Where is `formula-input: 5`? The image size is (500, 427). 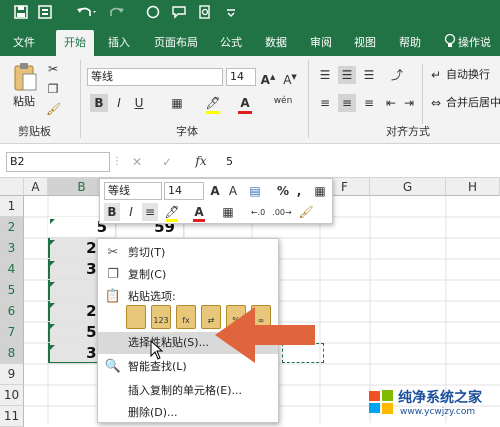
formula-input: 5 is located at coordinates (361, 162).